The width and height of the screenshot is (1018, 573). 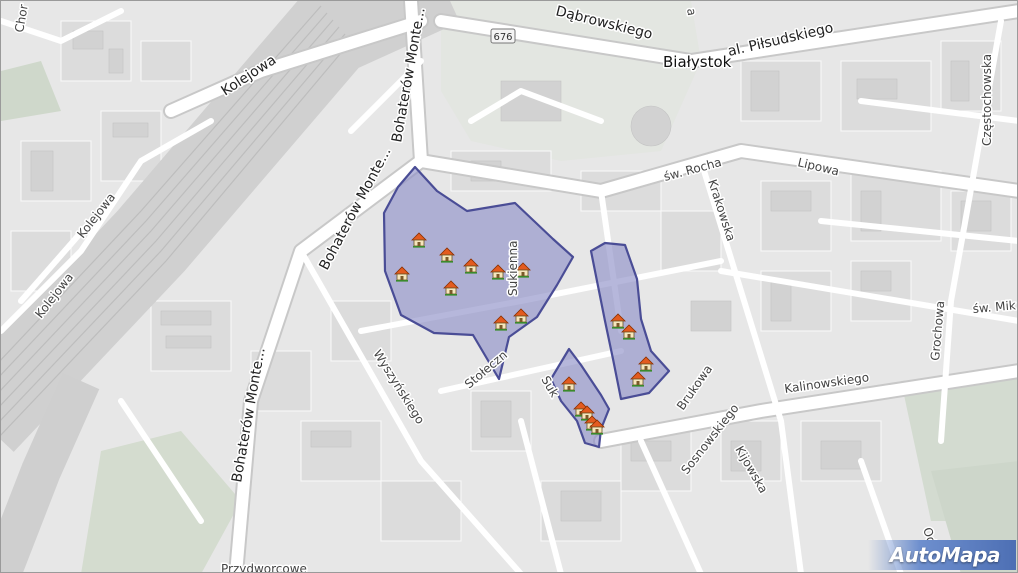 I want to click on route-shield: 676, so click(x=503, y=36).